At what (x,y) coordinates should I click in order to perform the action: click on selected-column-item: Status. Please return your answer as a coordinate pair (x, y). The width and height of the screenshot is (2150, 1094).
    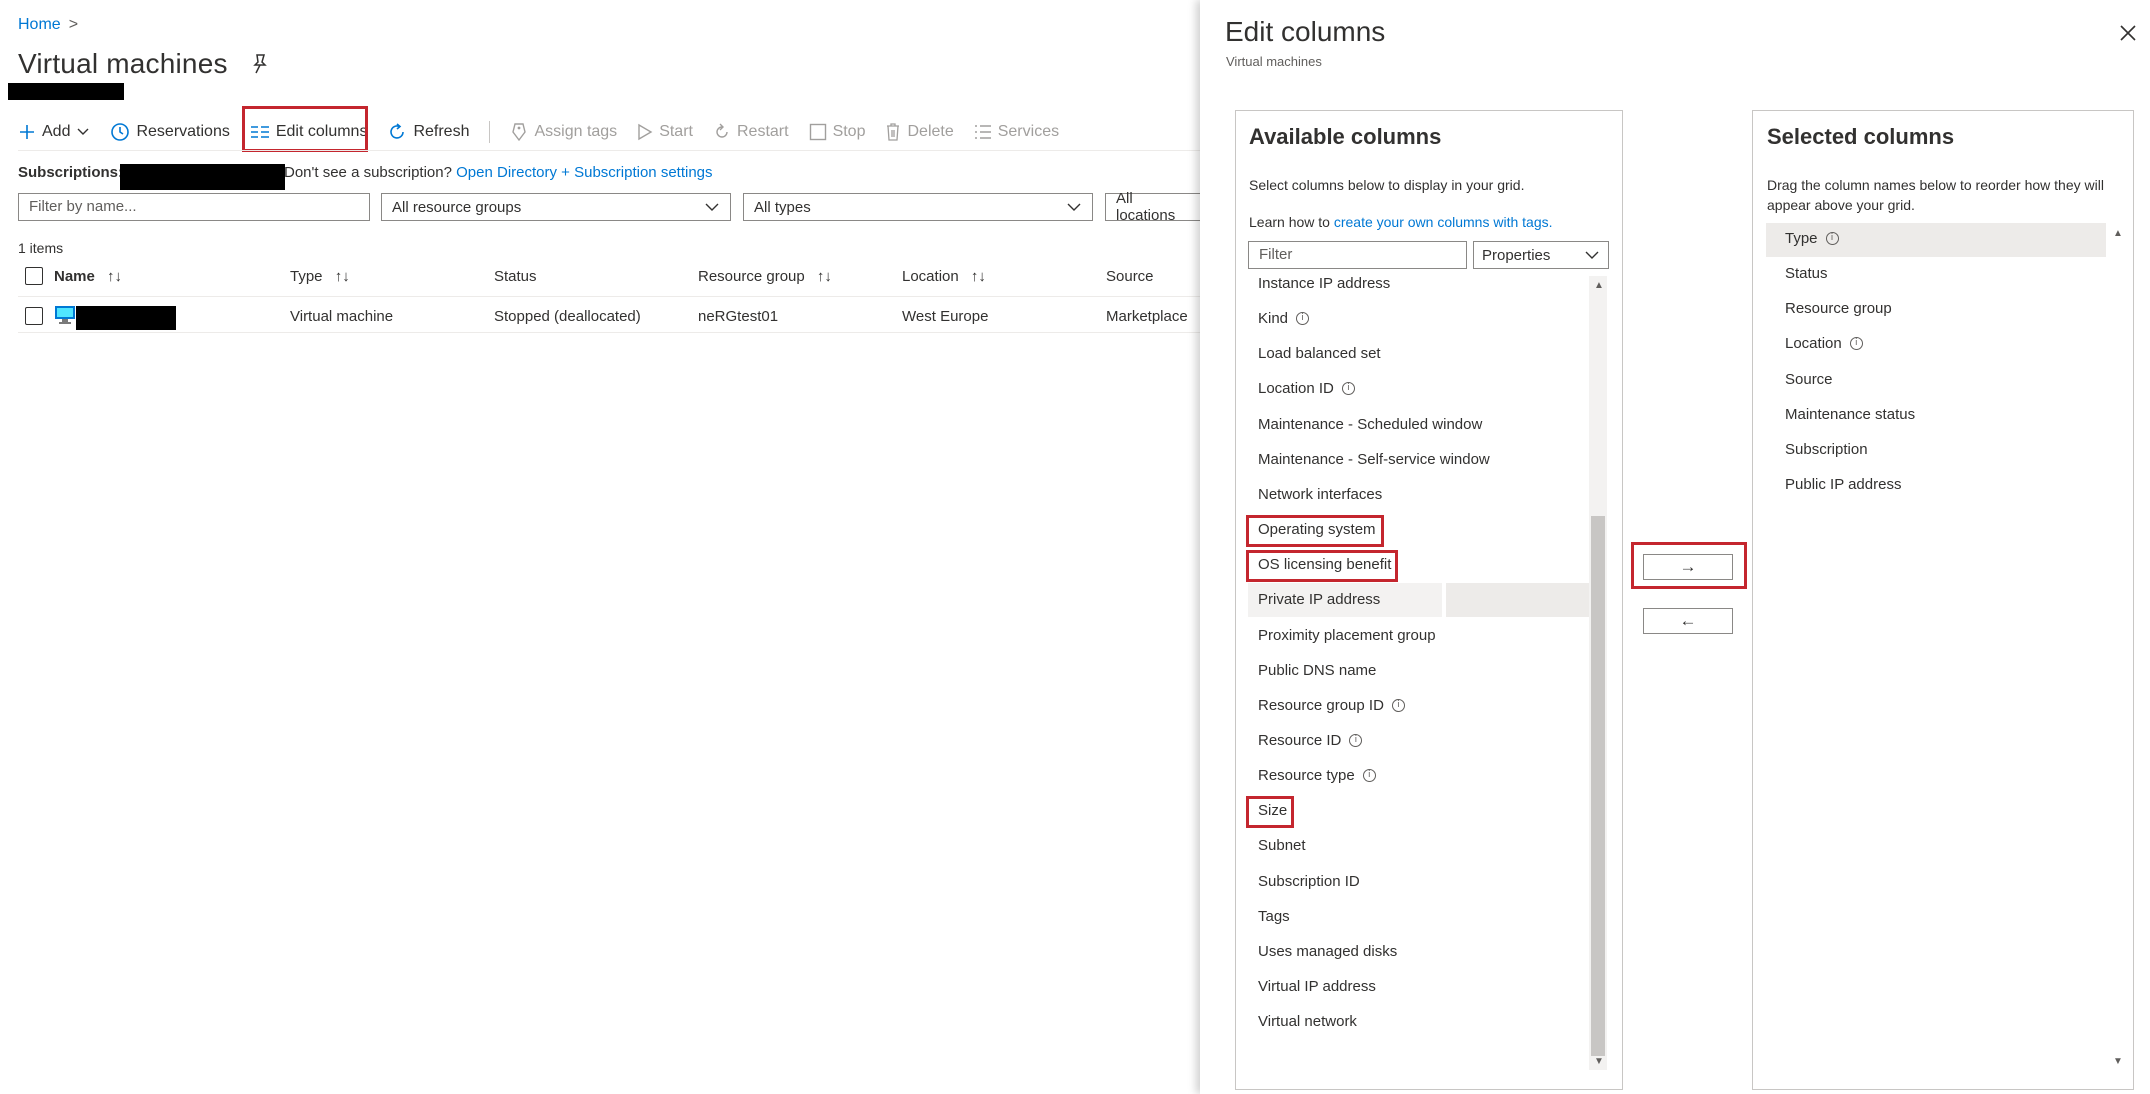
    Looking at the image, I should click on (1806, 273).